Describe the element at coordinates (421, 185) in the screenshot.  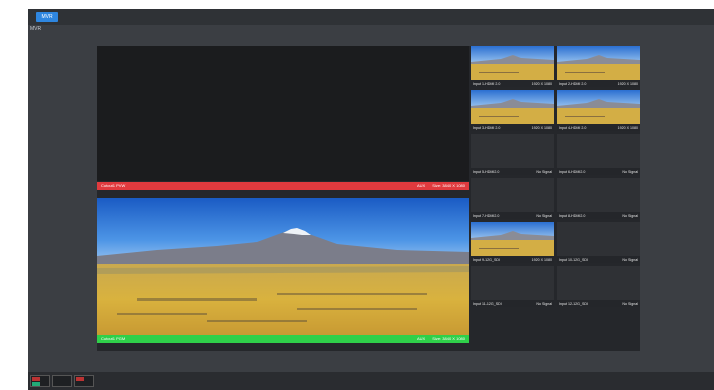
I see `preview-aux-label: AUX` at that location.